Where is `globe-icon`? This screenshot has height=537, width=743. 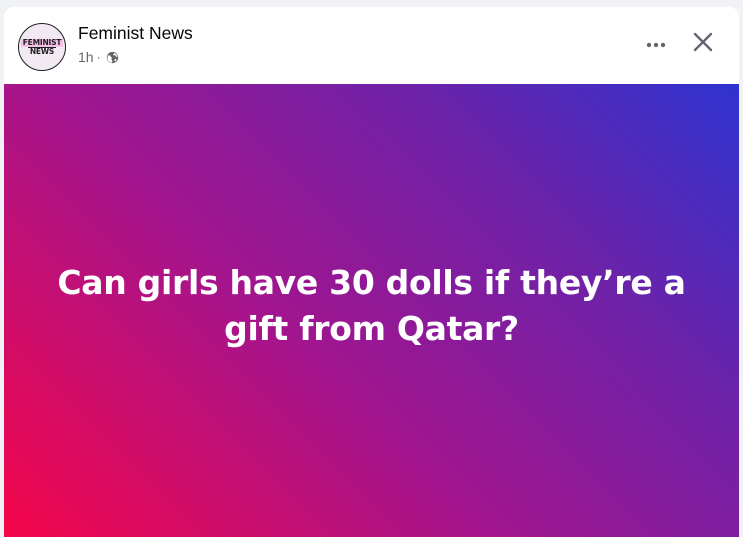
globe-icon is located at coordinates (112, 57).